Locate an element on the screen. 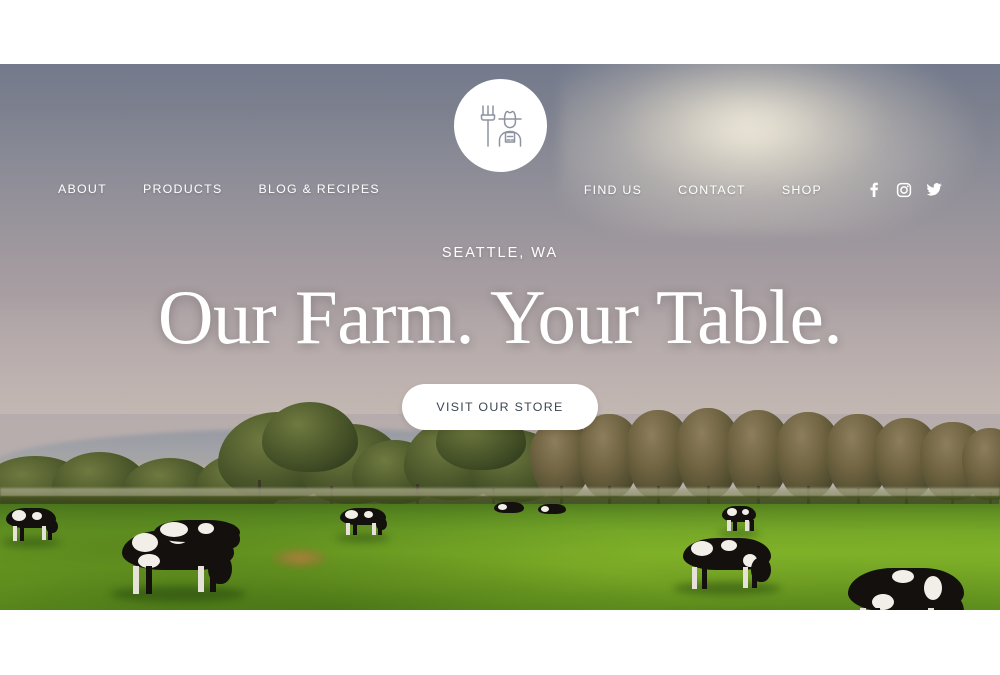 This screenshot has height=675, width=1000. facebook-icon is located at coordinates (874, 190).